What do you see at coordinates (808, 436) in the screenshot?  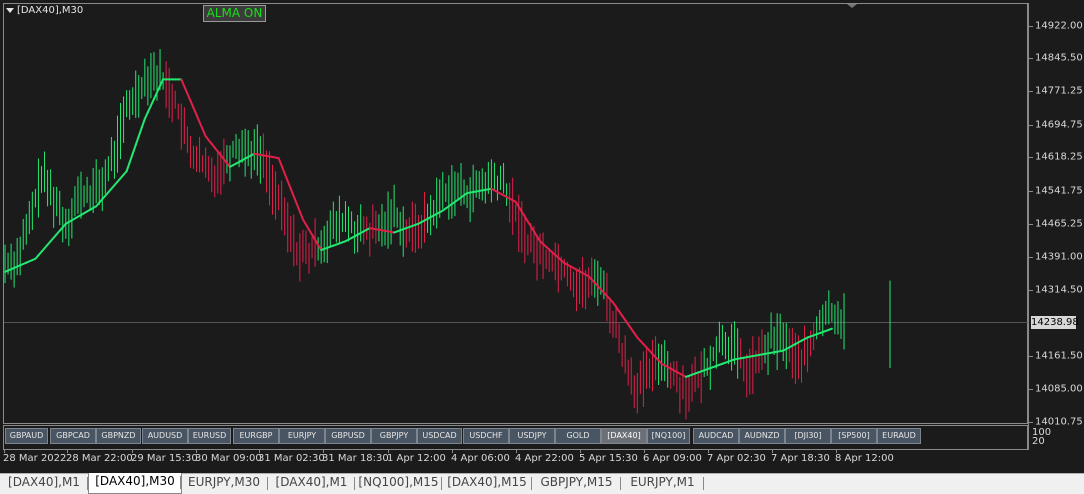 I see `symbol-button-dji30: [DJI30]` at bounding box center [808, 436].